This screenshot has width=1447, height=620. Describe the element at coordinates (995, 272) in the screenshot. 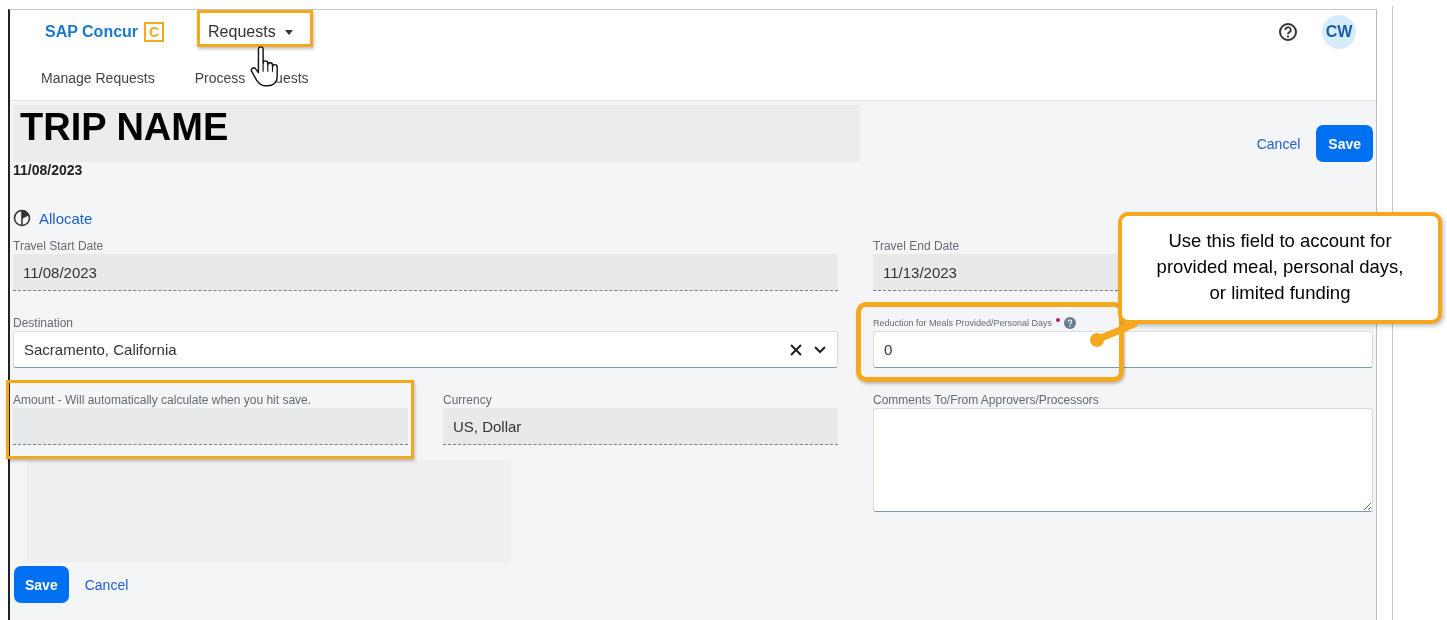

I see `readonly-field: 11/13/2023` at that location.